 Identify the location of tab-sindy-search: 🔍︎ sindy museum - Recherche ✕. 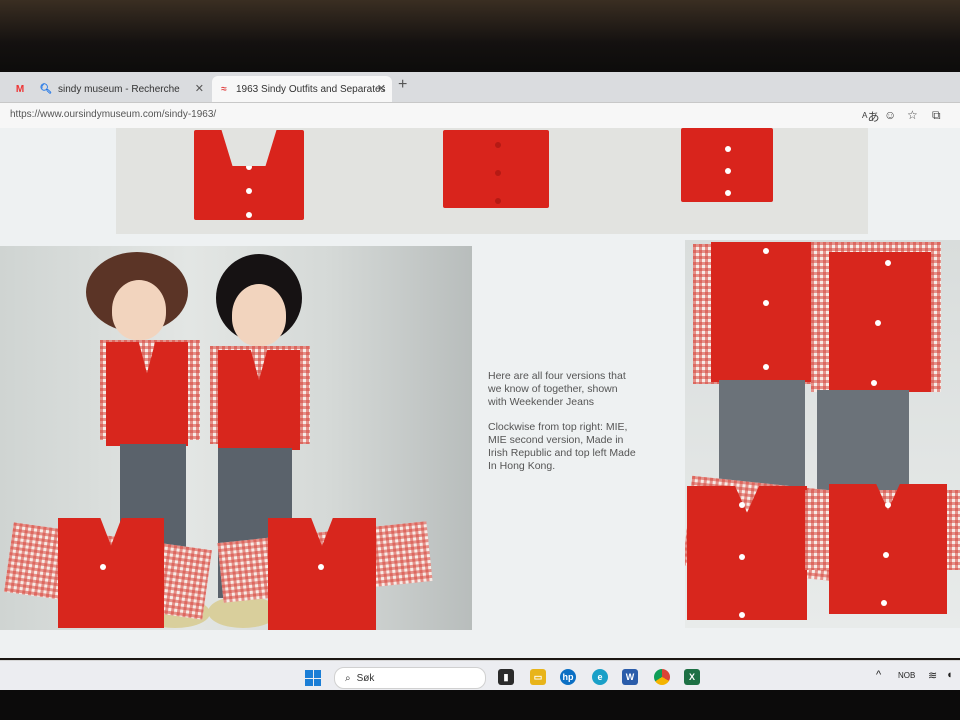
(125, 89).